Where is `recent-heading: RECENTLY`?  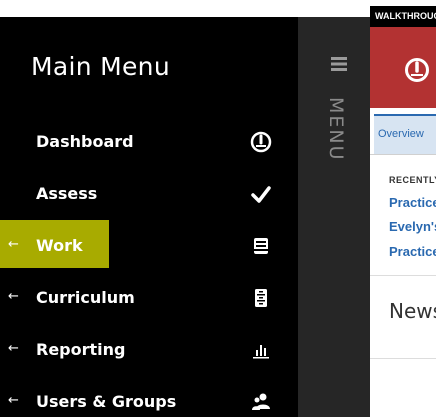 recent-heading: RECENTLY is located at coordinates (412, 180).